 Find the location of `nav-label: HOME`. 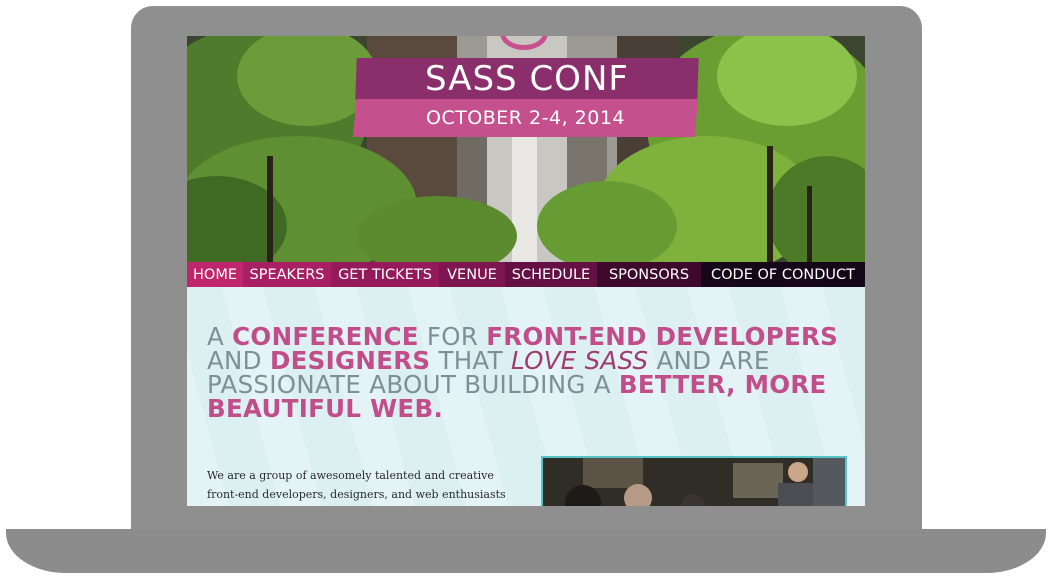

nav-label: HOME is located at coordinates (215, 274).